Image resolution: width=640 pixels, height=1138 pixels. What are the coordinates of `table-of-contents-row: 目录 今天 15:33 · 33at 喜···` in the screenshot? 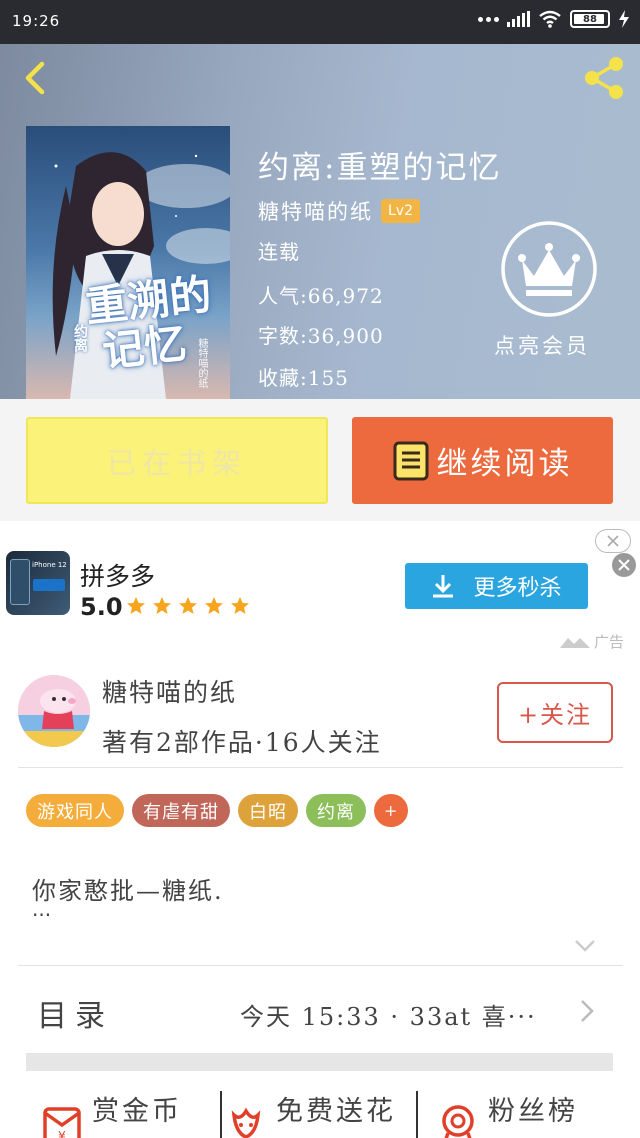 It's located at (320, 1013).